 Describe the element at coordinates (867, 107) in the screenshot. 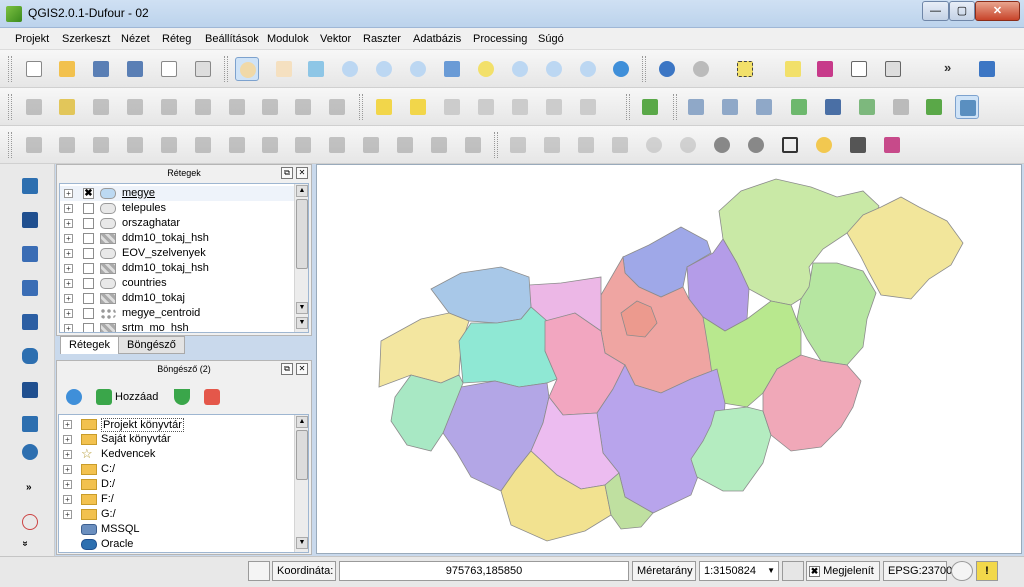

I see `new-shapefile-button` at that location.